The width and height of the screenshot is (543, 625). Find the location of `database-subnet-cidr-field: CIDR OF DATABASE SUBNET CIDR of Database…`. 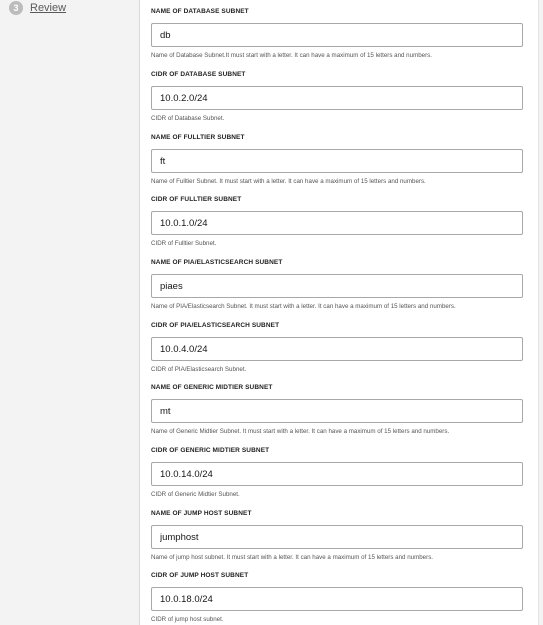

database-subnet-cidr-field: CIDR OF DATABASE SUBNET CIDR of Database… is located at coordinates (337, 96).